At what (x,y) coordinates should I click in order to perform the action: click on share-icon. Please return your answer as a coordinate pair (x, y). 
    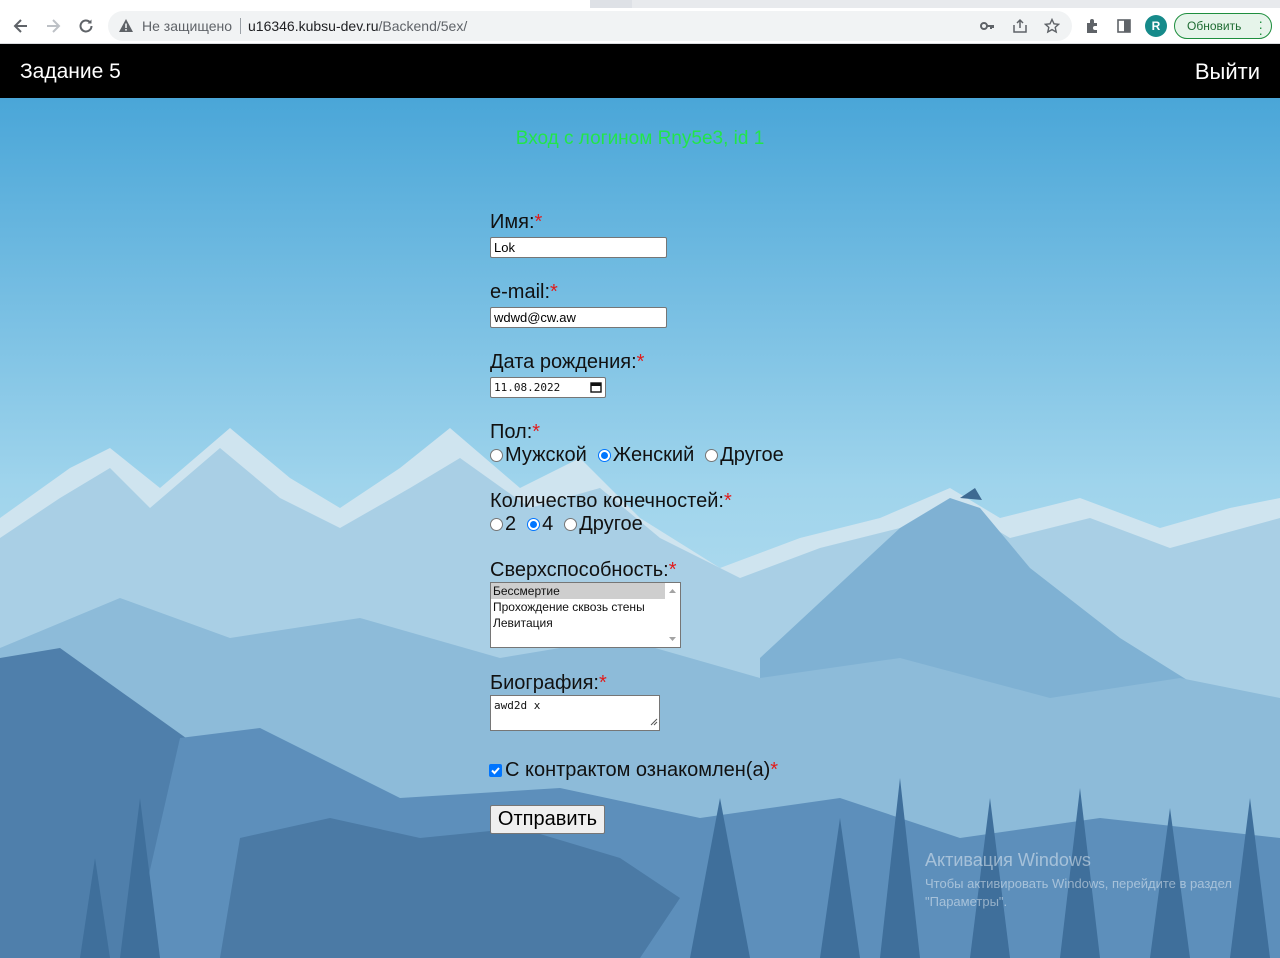
    Looking at the image, I should click on (1020, 26).